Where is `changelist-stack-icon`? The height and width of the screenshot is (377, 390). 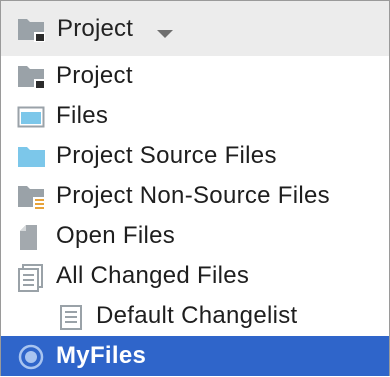 changelist-stack-icon is located at coordinates (31, 278).